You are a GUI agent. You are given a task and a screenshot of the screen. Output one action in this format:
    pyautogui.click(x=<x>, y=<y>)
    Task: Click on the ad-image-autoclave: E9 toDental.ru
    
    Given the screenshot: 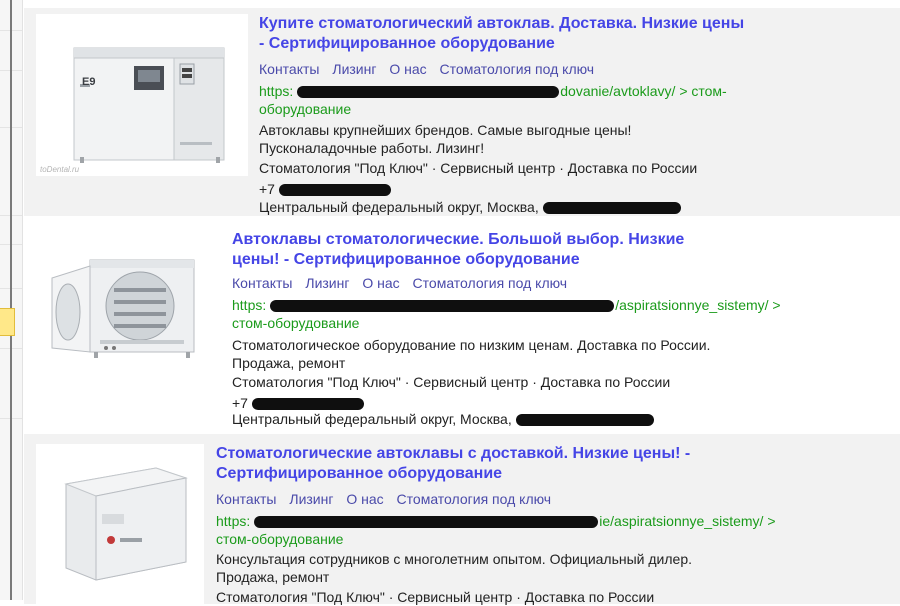 What is the action you would take?
    pyautogui.click(x=142, y=95)
    